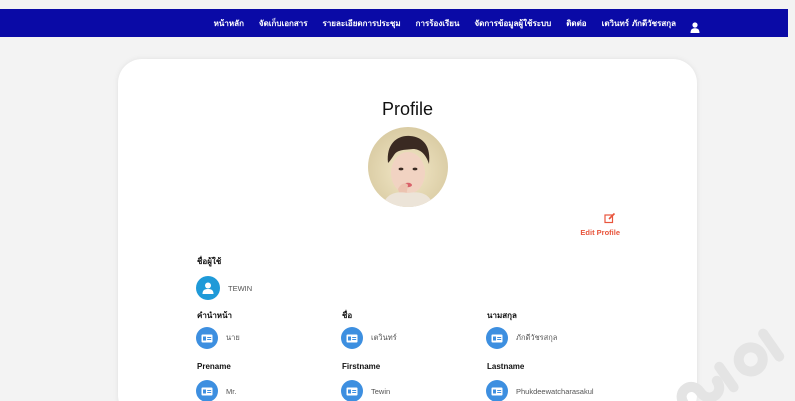 The height and width of the screenshot is (401, 795). Describe the element at coordinates (215, 315) in the screenshot. I see `prename-th-label: คำนำหน้า` at that location.